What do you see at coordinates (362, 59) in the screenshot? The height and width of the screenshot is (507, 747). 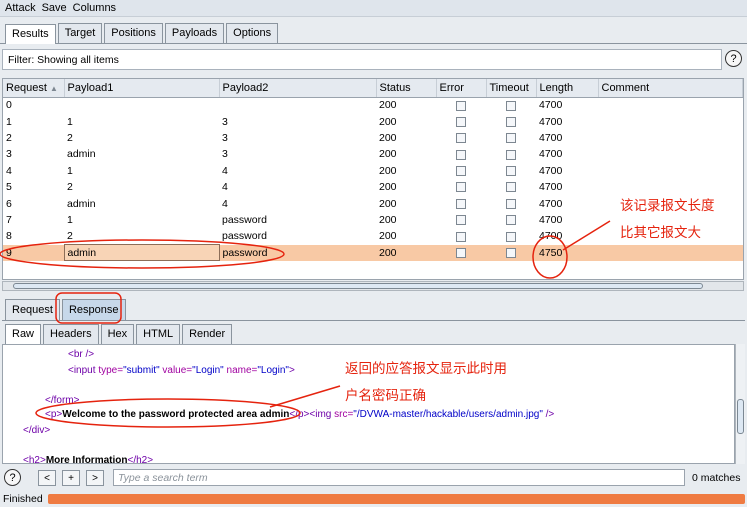 I see `filter-bar: Filter: Showing all items` at bounding box center [362, 59].